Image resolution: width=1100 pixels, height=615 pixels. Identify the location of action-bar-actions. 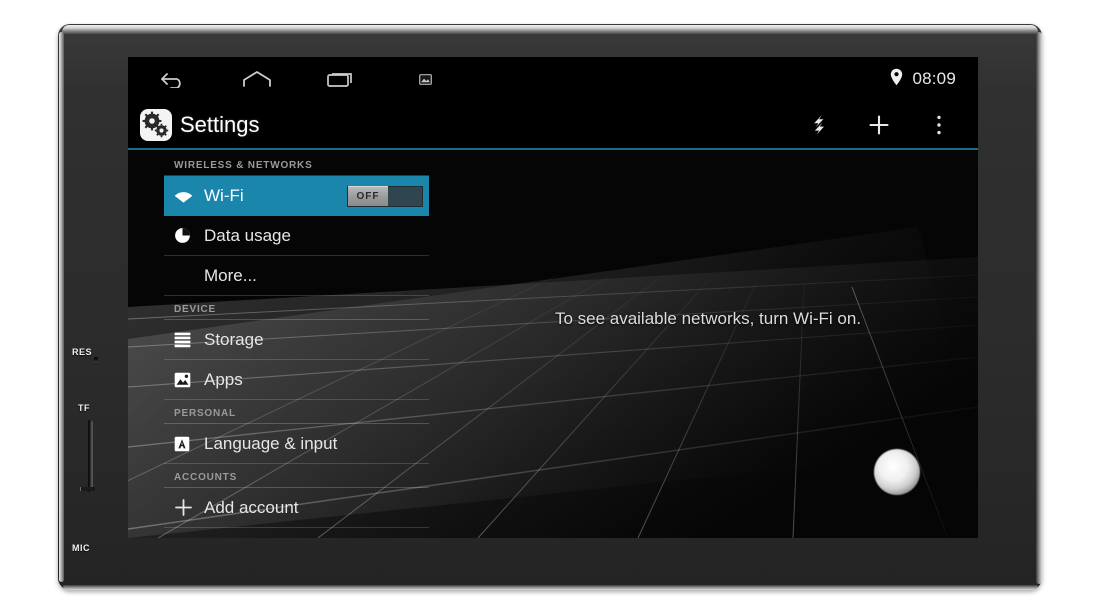
(879, 125).